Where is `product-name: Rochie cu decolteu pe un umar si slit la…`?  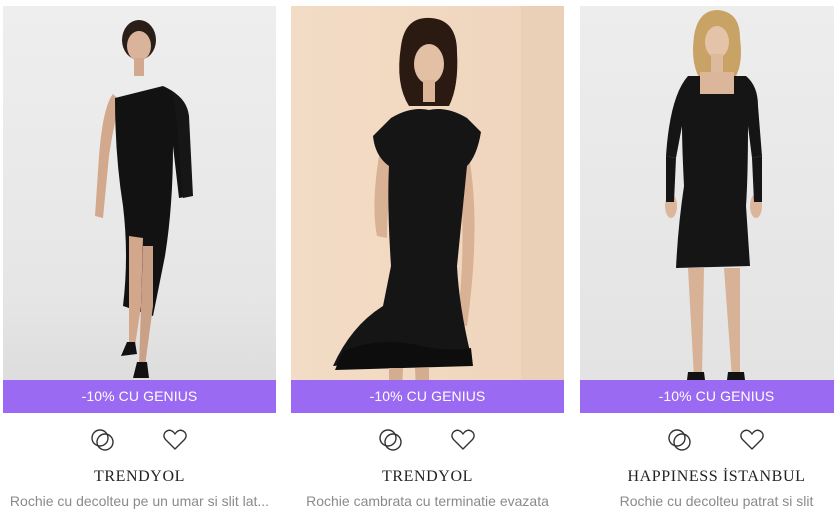
product-name: Rochie cu decolteu pe un umar si slit la… is located at coordinates (139, 501).